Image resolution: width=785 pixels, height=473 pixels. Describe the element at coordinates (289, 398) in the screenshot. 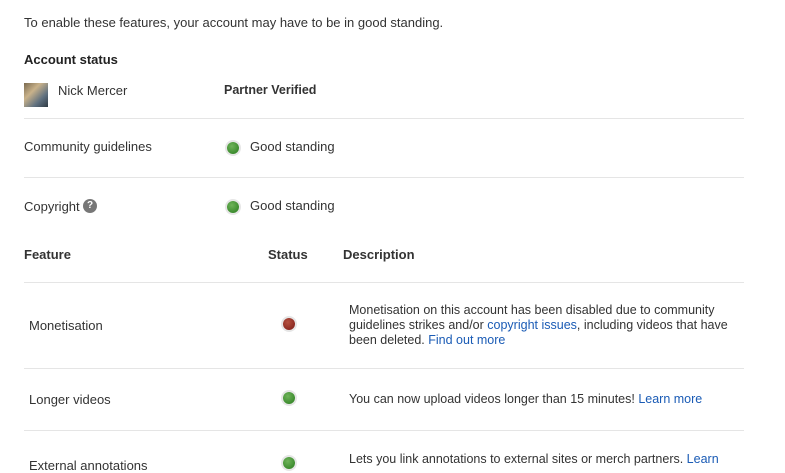

I see `longer-videos-status-dot` at that location.